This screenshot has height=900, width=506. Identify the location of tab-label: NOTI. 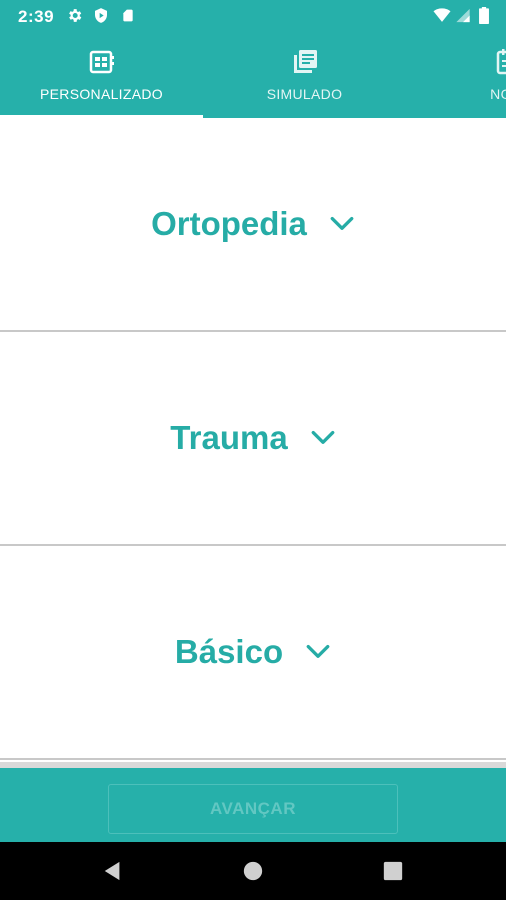
(498, 94).